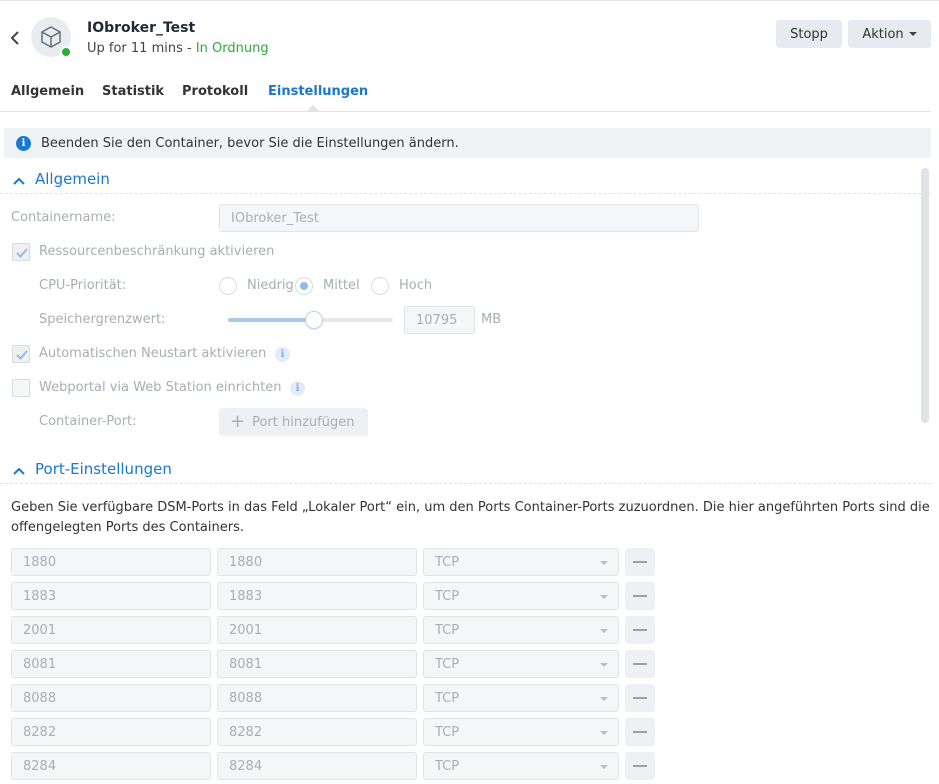 The image size is (939, 784). I want to click on cpu-low-radio, so click(228, 286).